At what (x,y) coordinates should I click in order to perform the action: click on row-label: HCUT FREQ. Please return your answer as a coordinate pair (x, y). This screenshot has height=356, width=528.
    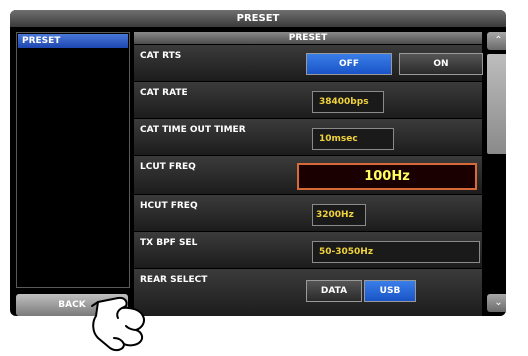
    Looking at the image, I should click on (169, 206).